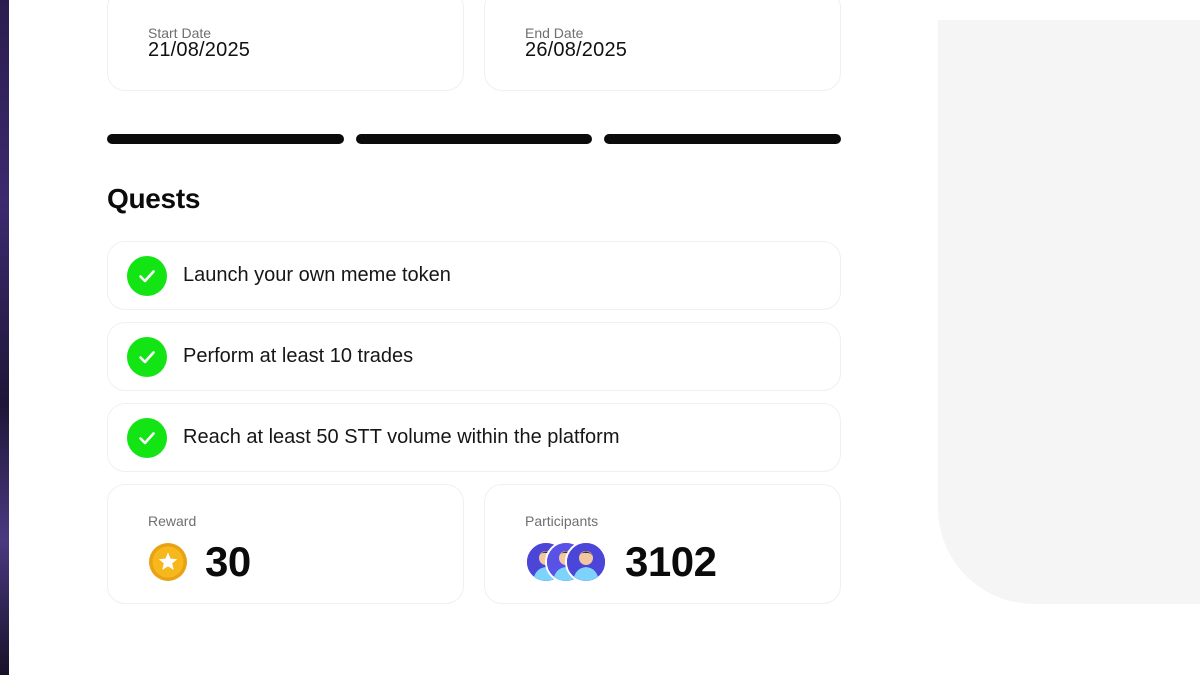  Describe the element at coordinates (662, 45) in the screenshot. I see `end-date-card: End Date 26/08/2025` at that location.